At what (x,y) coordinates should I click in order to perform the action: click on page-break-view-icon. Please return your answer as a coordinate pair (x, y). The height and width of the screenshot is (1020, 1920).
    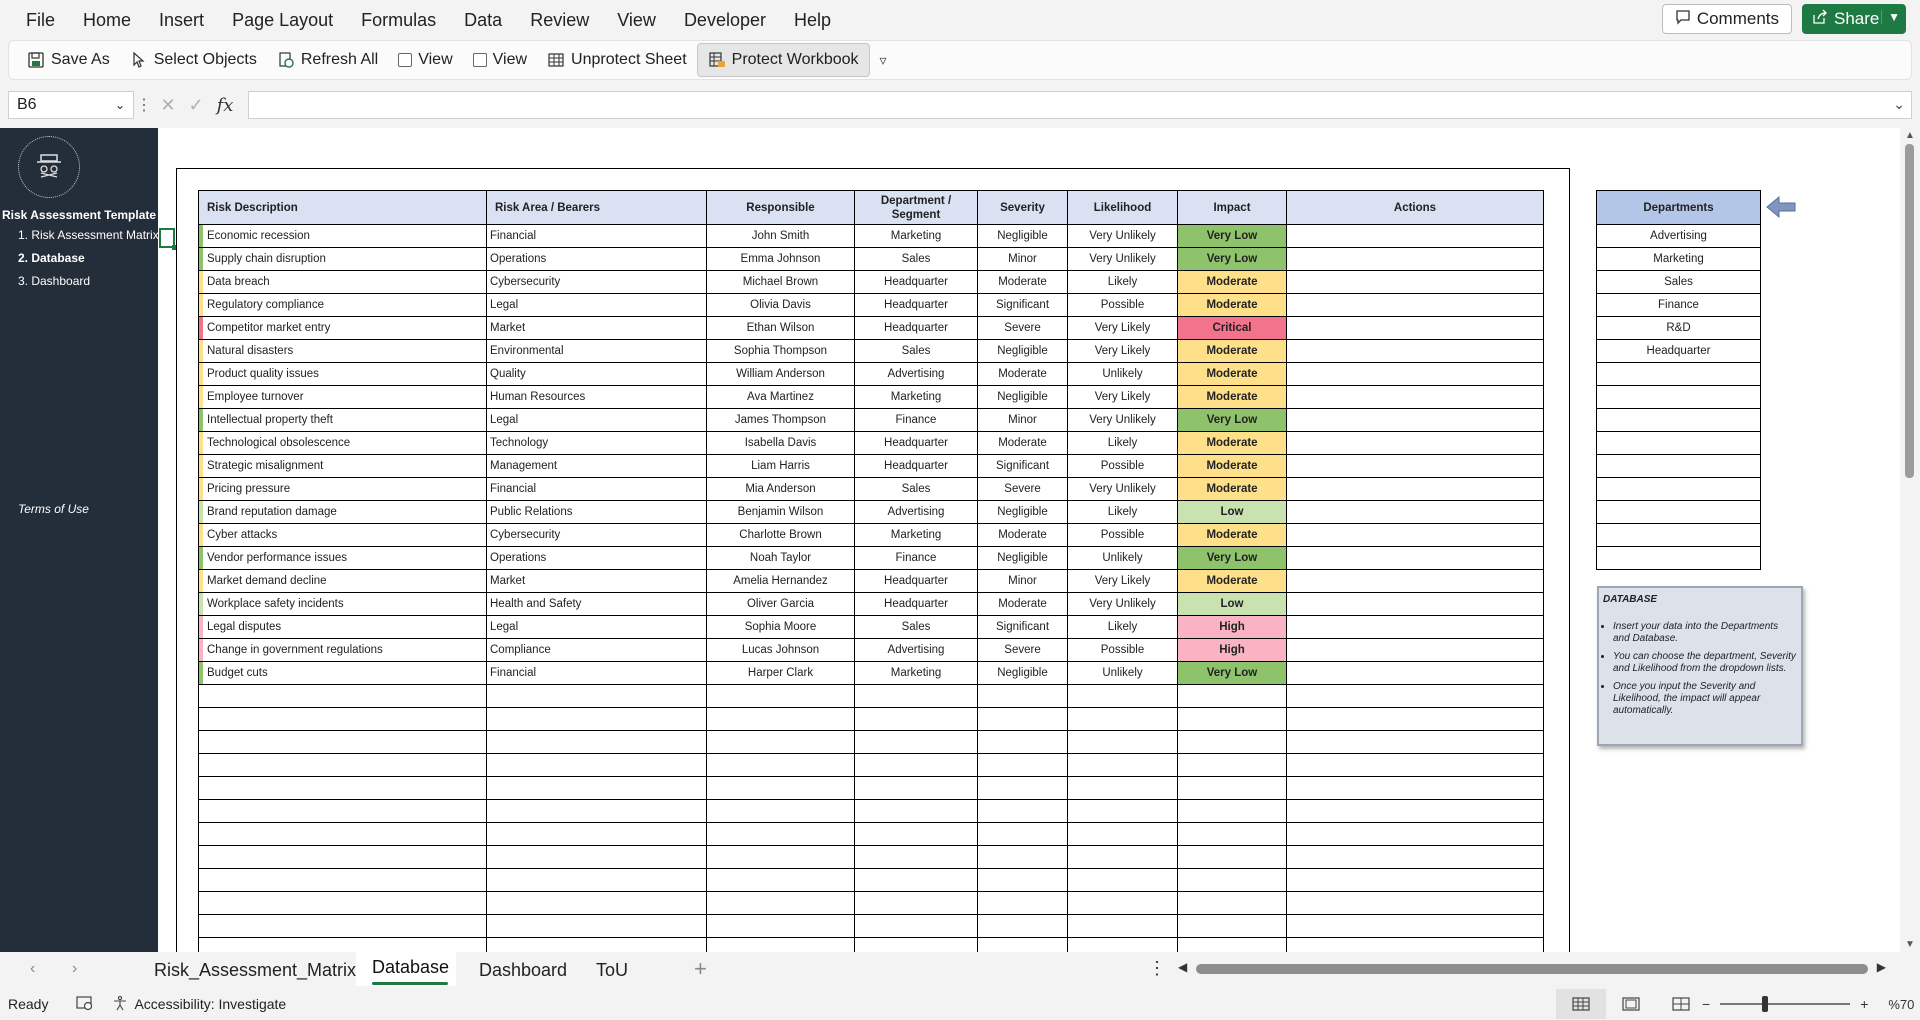
    Looking at the image, I should click on (1681, 1004).